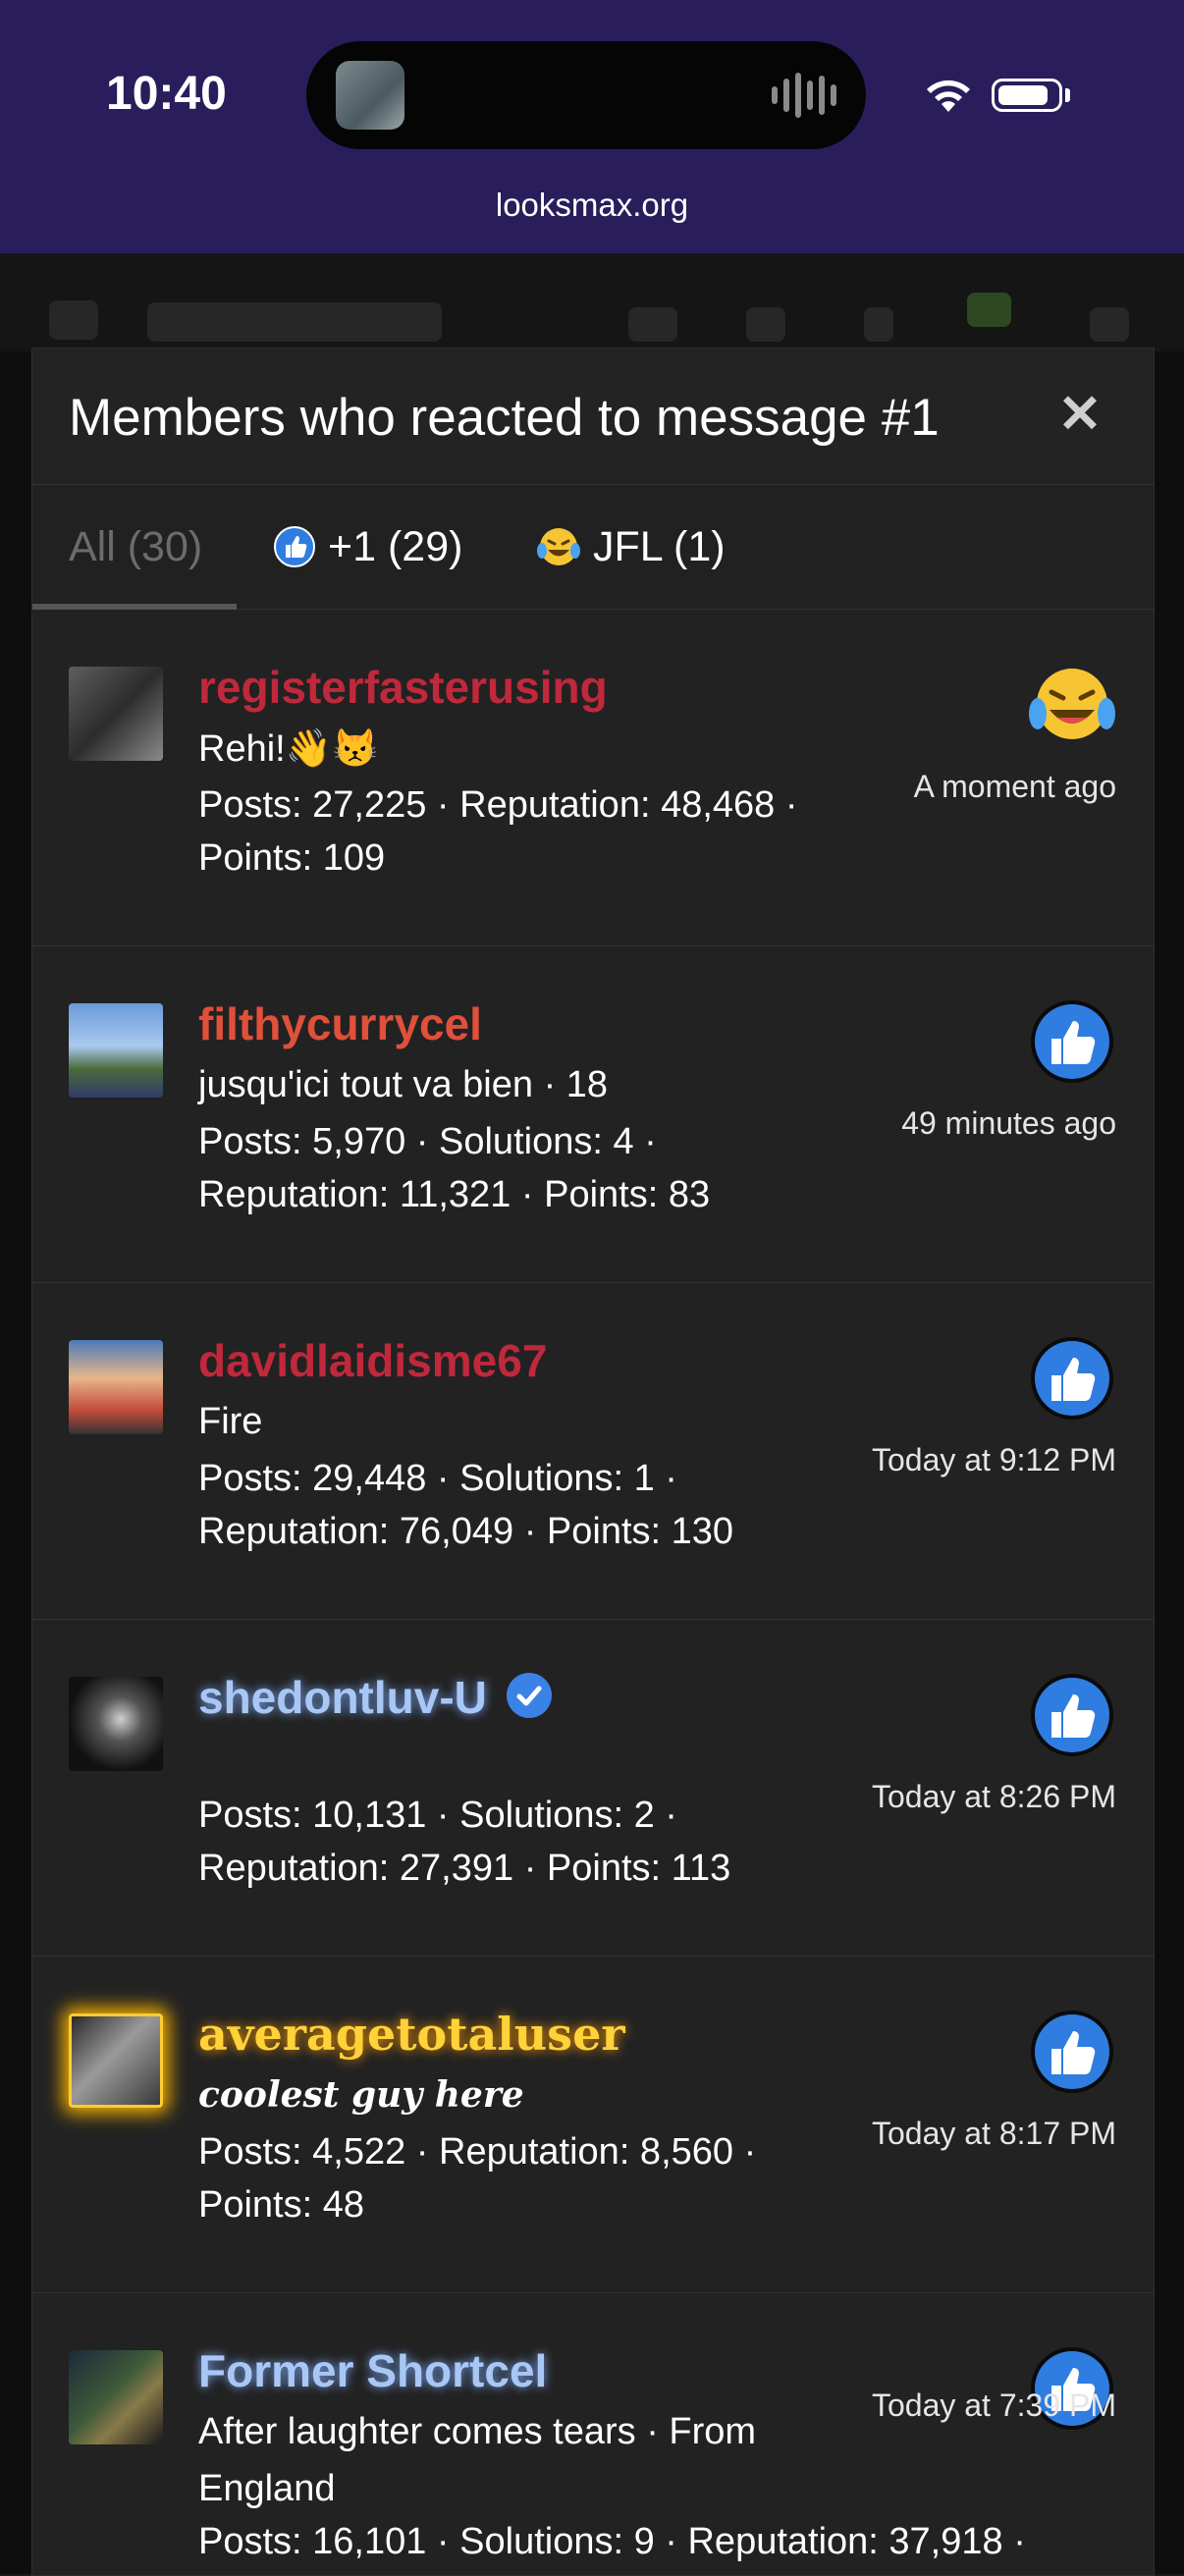 Image resolution: width=1184 pixels, height=2576 pixels. What do you see at coordinates (994, 2134) in the screenshot?
I see `reaction-time: Today at 8:17 PM` at bounding box center [994, 2134].